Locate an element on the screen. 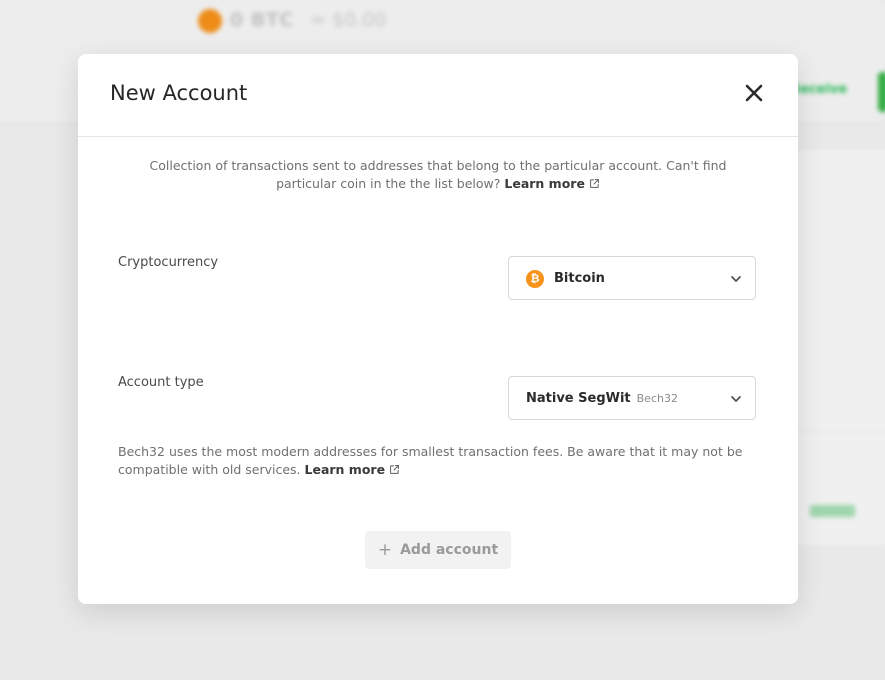  account-type-label: Account type is located at coordinates (161, 382).